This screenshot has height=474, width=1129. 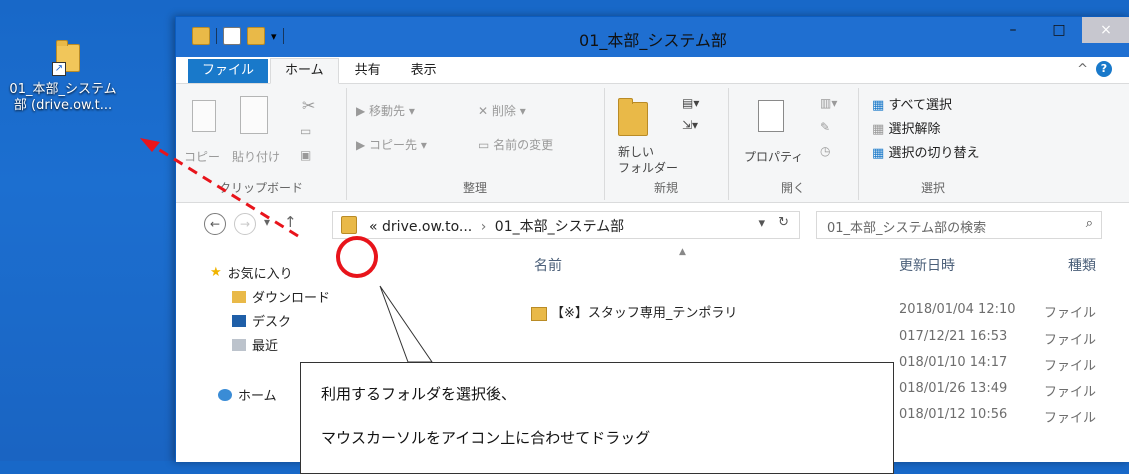 What do you see at coordinates (419, 394) in the screenshot?
I see `callout-line-1: 利用するフォルダを選択後、` at bounding box center [419, 394].